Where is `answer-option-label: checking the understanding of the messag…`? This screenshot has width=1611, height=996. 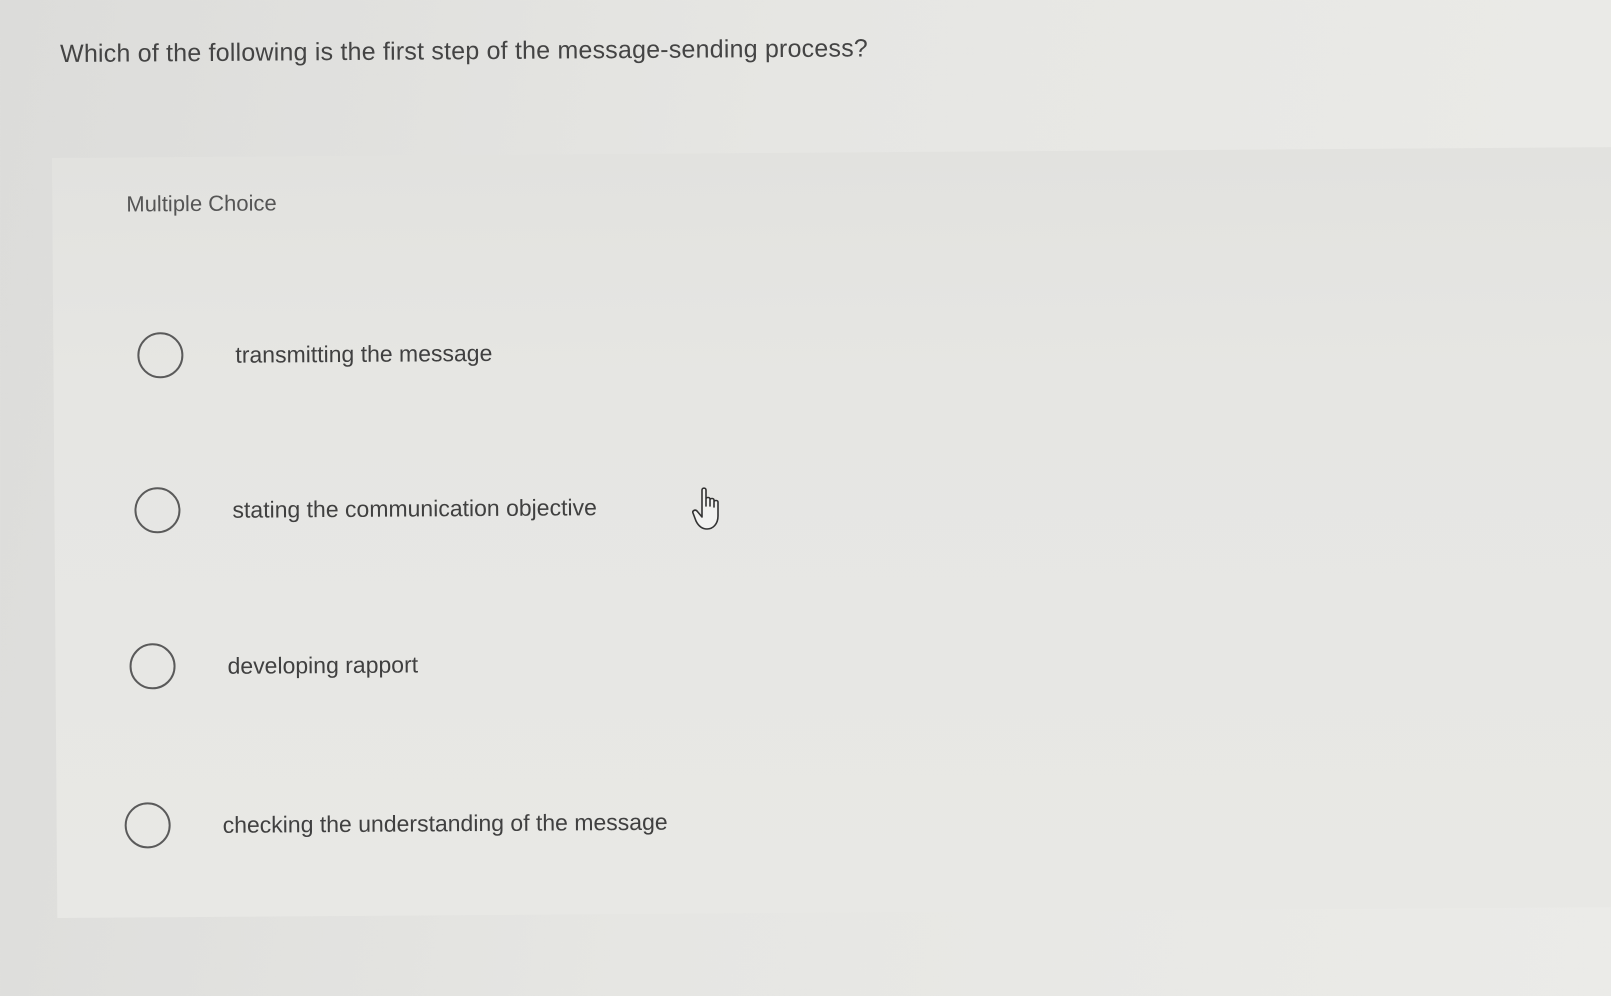
answer-option-label: checking the understanding of the messag… is located at coordinates (445, 823).